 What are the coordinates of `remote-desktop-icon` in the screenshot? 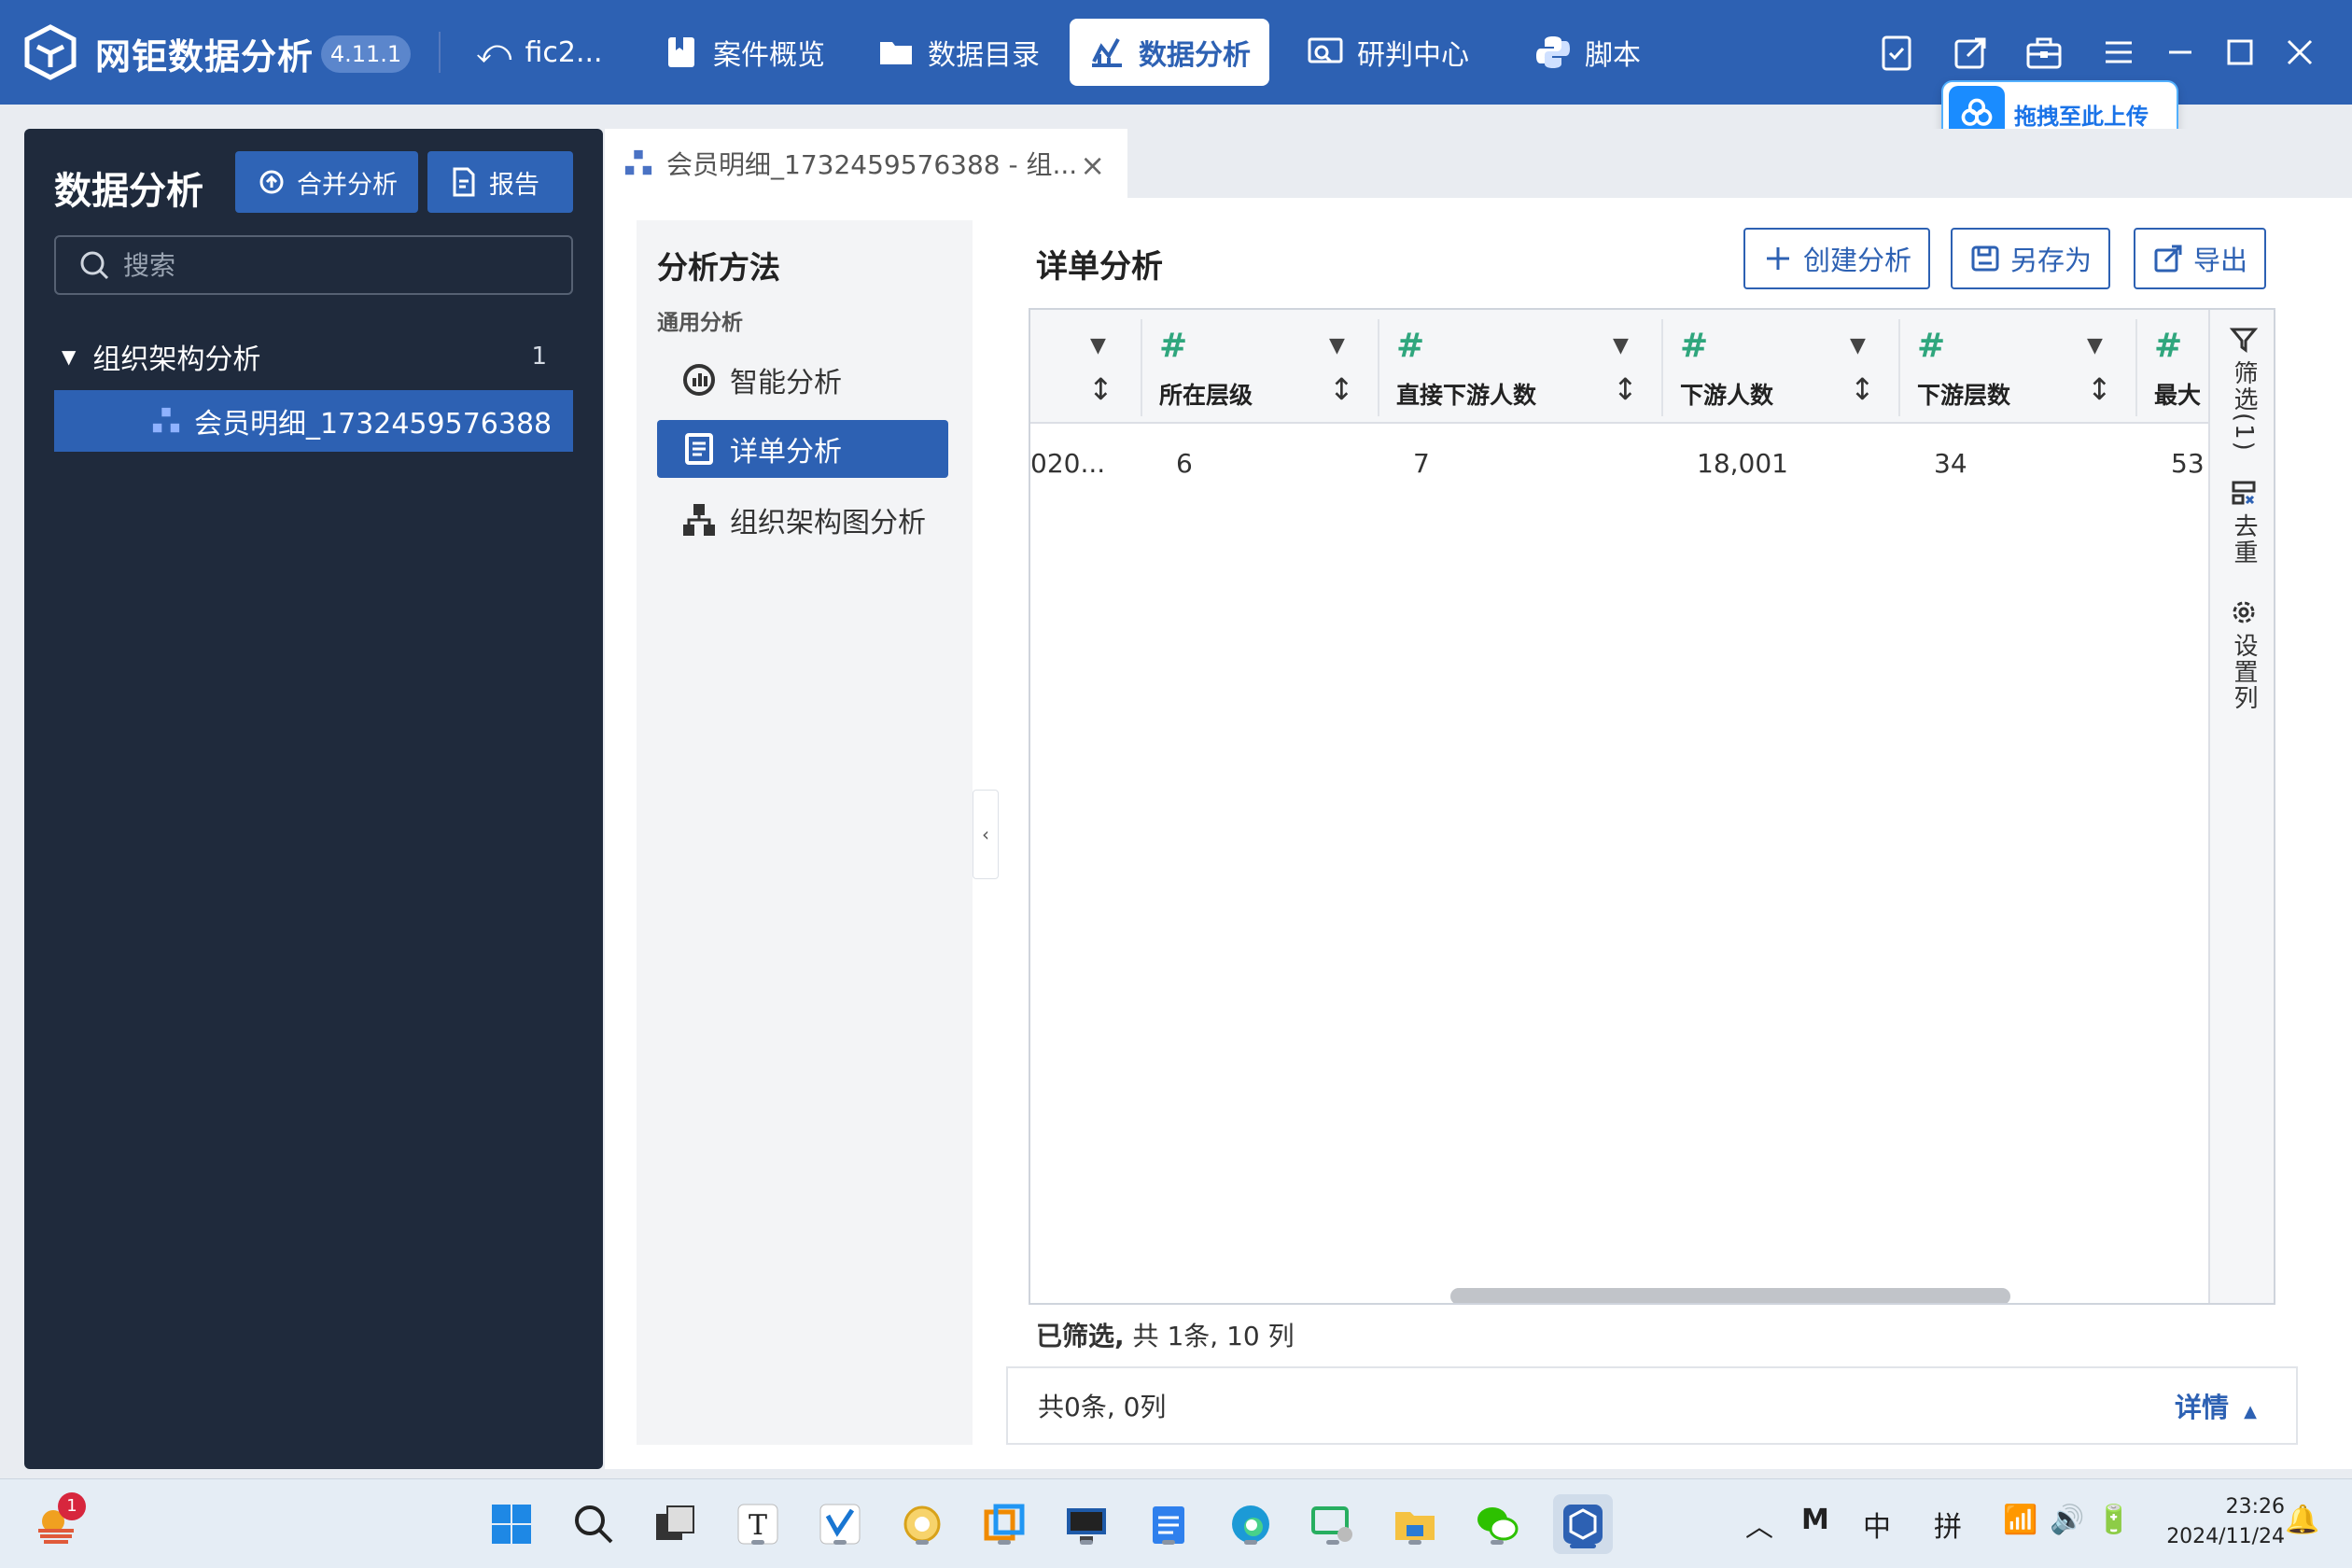 It's located at (1086, 1524).